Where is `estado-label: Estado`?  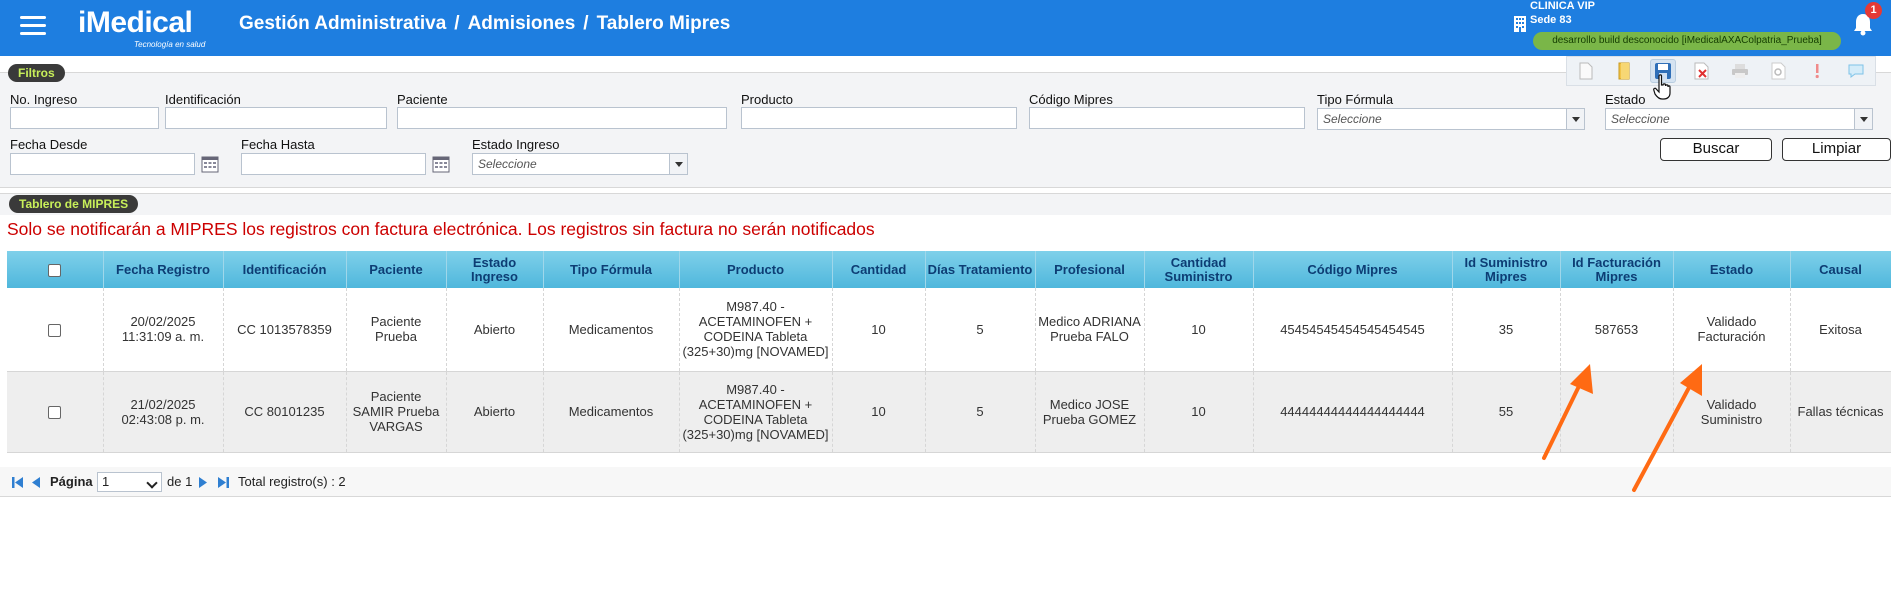 estado-label: Estado is located at coordinates (1625, 99).